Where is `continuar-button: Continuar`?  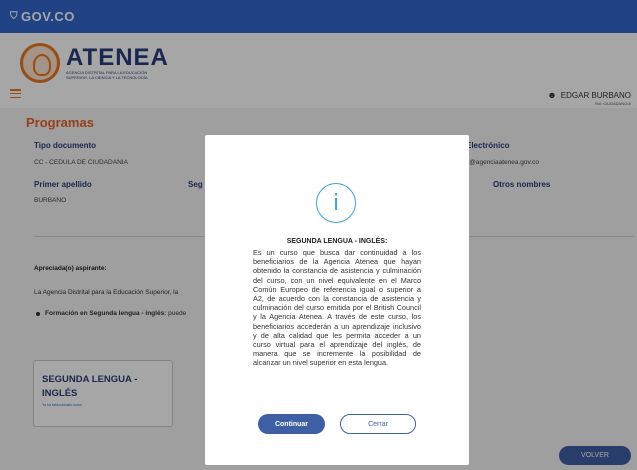 continuar-button: Continuar is located at coordinates (291, 424).